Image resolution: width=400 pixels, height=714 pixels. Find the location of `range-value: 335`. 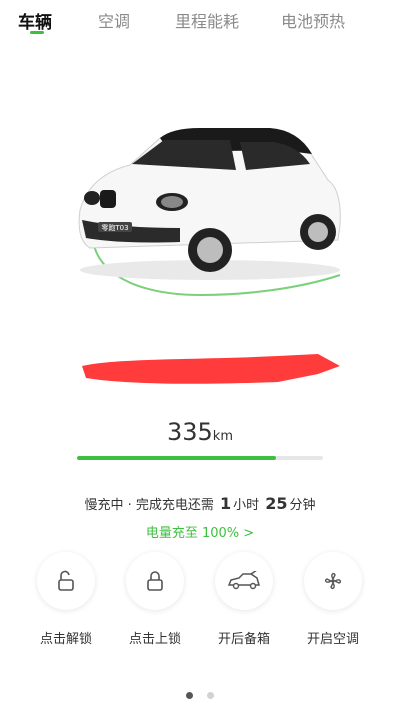

range-value: 335 is located at coordinates (189, 432).